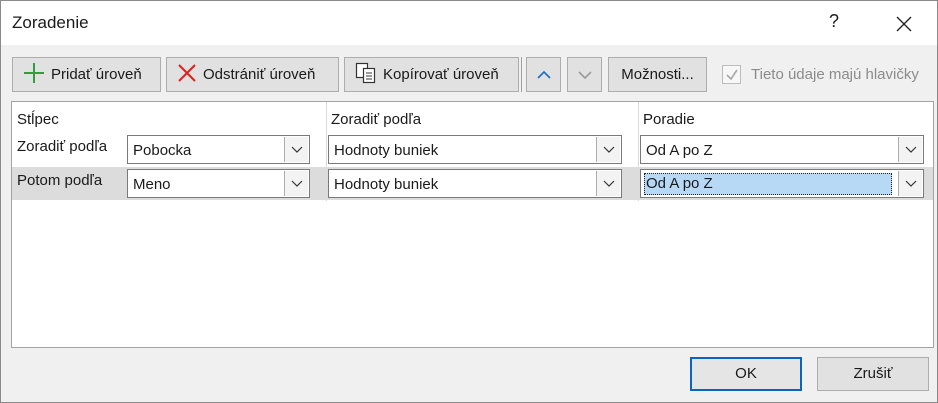 This screenshot has height=403, width=938. I want to click on checkmark-icon, so click(732, 75).